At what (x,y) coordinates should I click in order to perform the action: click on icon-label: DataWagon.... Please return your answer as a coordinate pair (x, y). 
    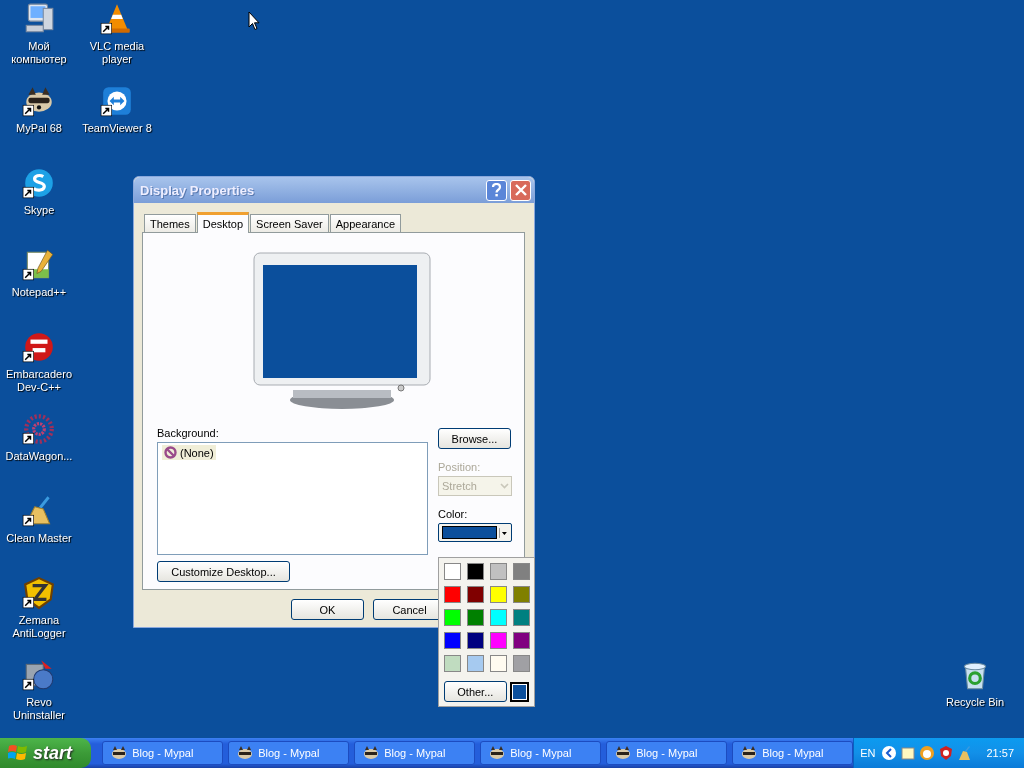
    Looking at the image, I should click on (39, 456).